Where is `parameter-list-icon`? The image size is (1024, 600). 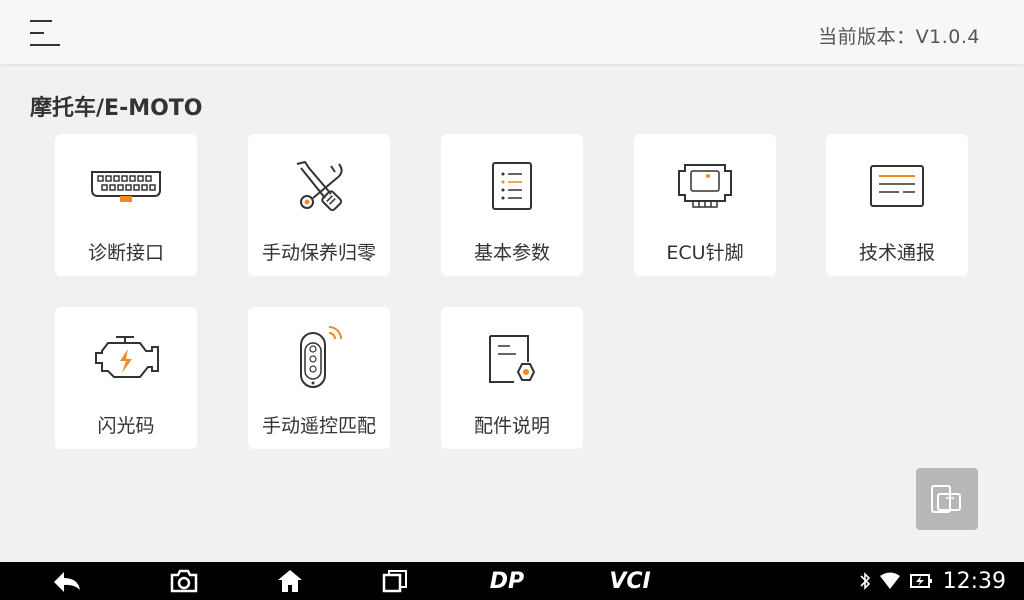 parameter-list-icon is located at coordinates (512, 186).